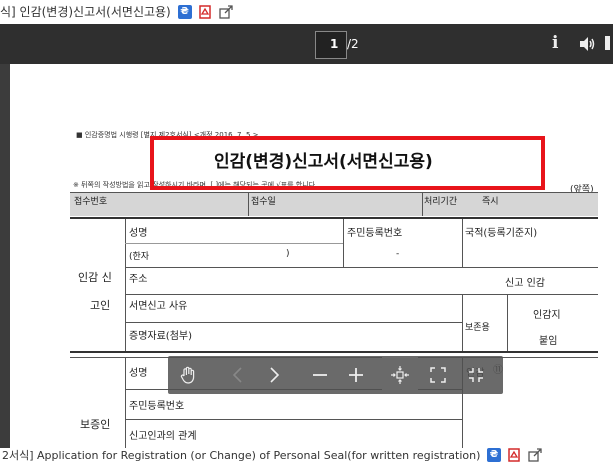 This screenshot has width=613, height=465. What do you see at coordinates (555, 43) in the screenshot?
I see `info-icon: i` at bounding box center [555, 43].